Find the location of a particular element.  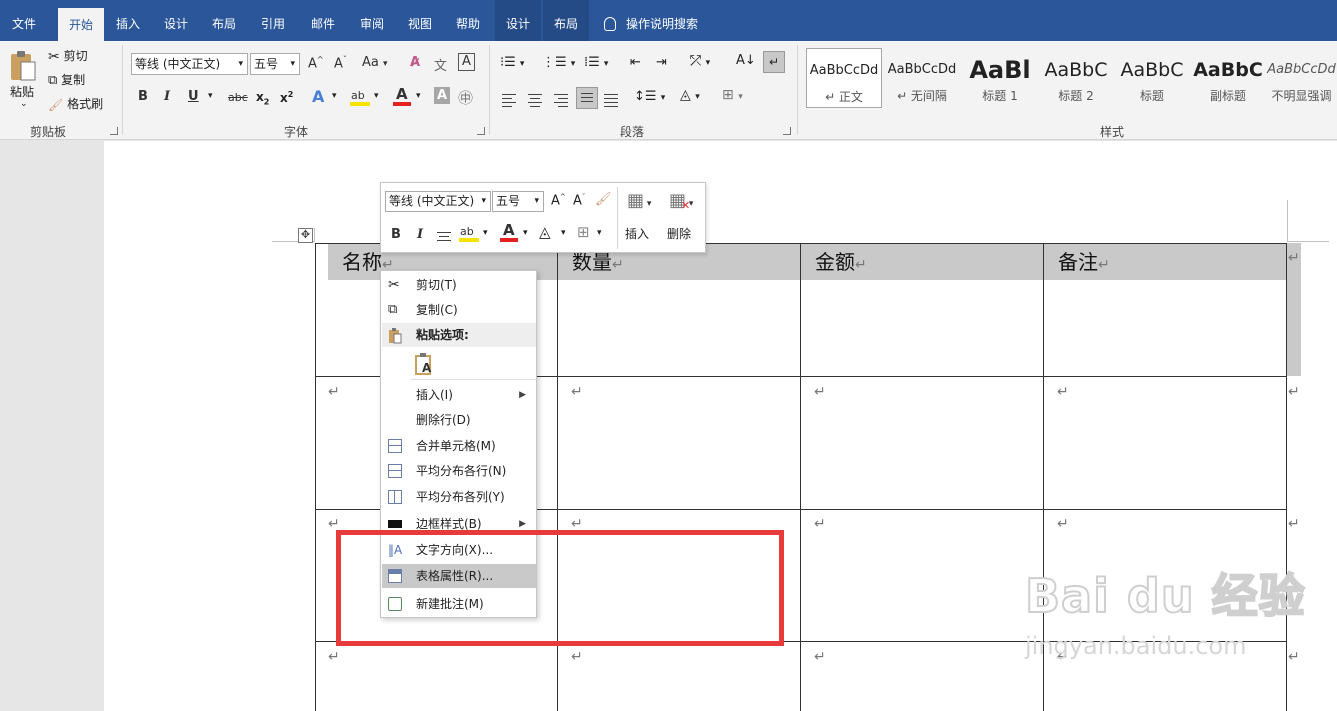

phonetic-guide-icon: 文 is located at coordinates (440, 64).